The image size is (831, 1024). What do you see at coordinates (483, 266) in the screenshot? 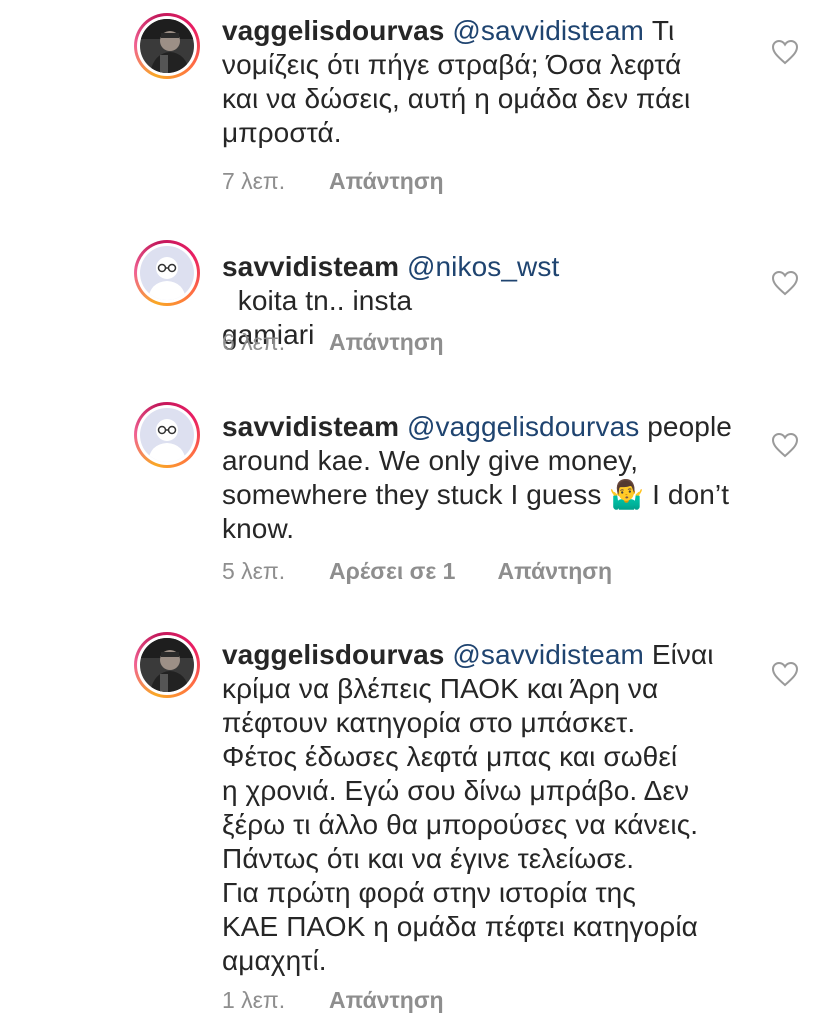
I see `comment-mention: @nikos_wst` at bounding box center [483, 266].